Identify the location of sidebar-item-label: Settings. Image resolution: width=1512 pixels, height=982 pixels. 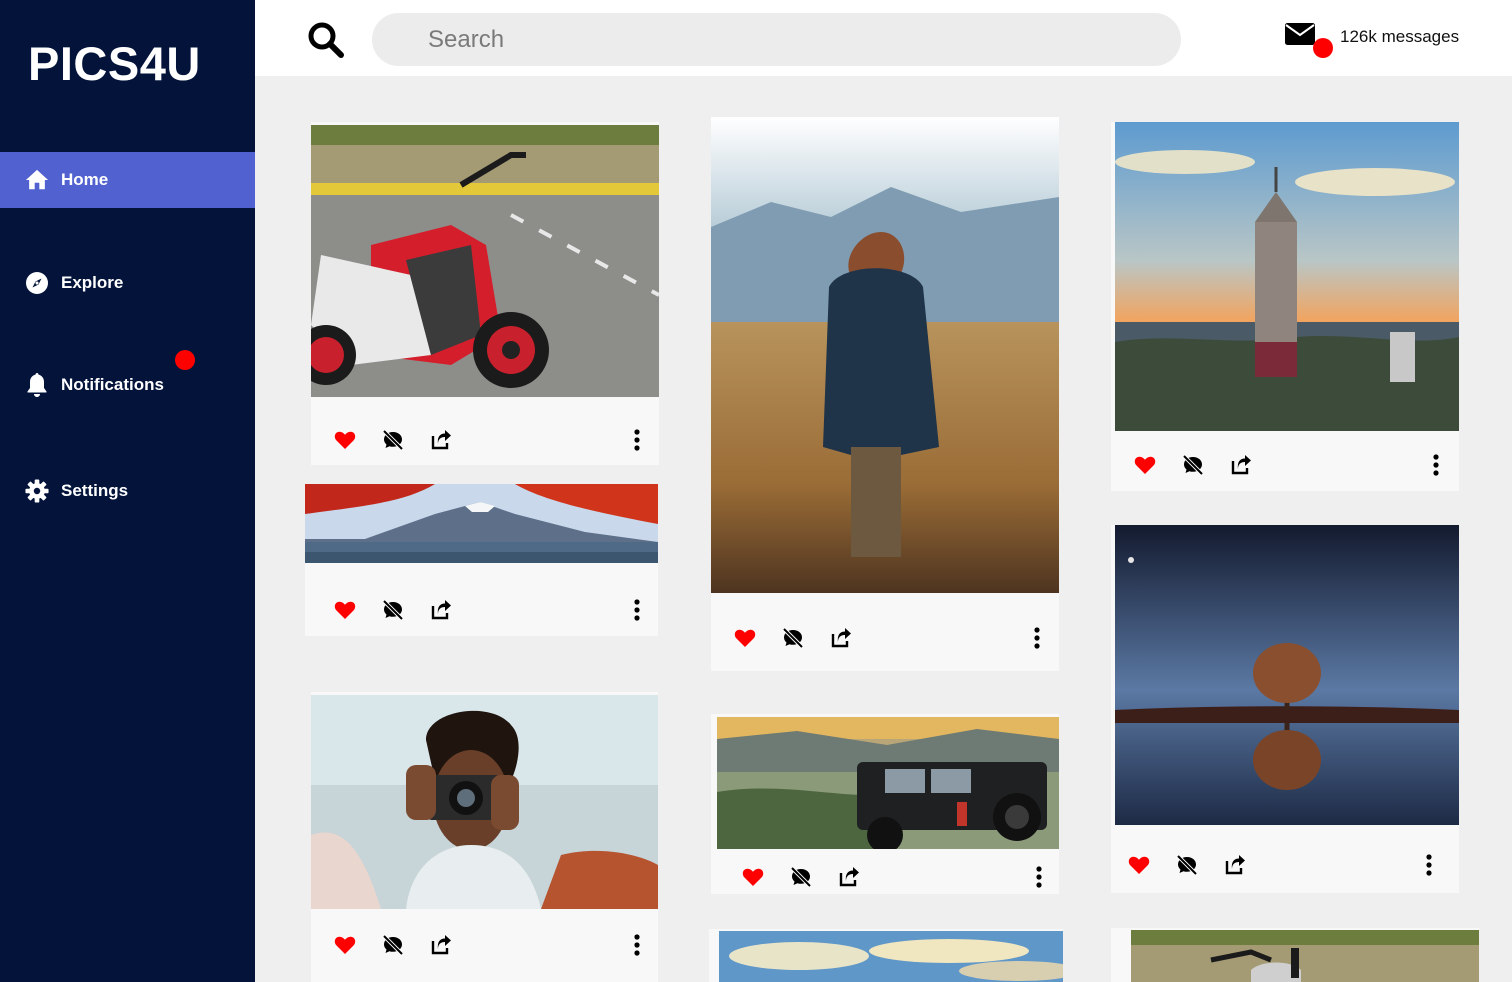
(95, 490).